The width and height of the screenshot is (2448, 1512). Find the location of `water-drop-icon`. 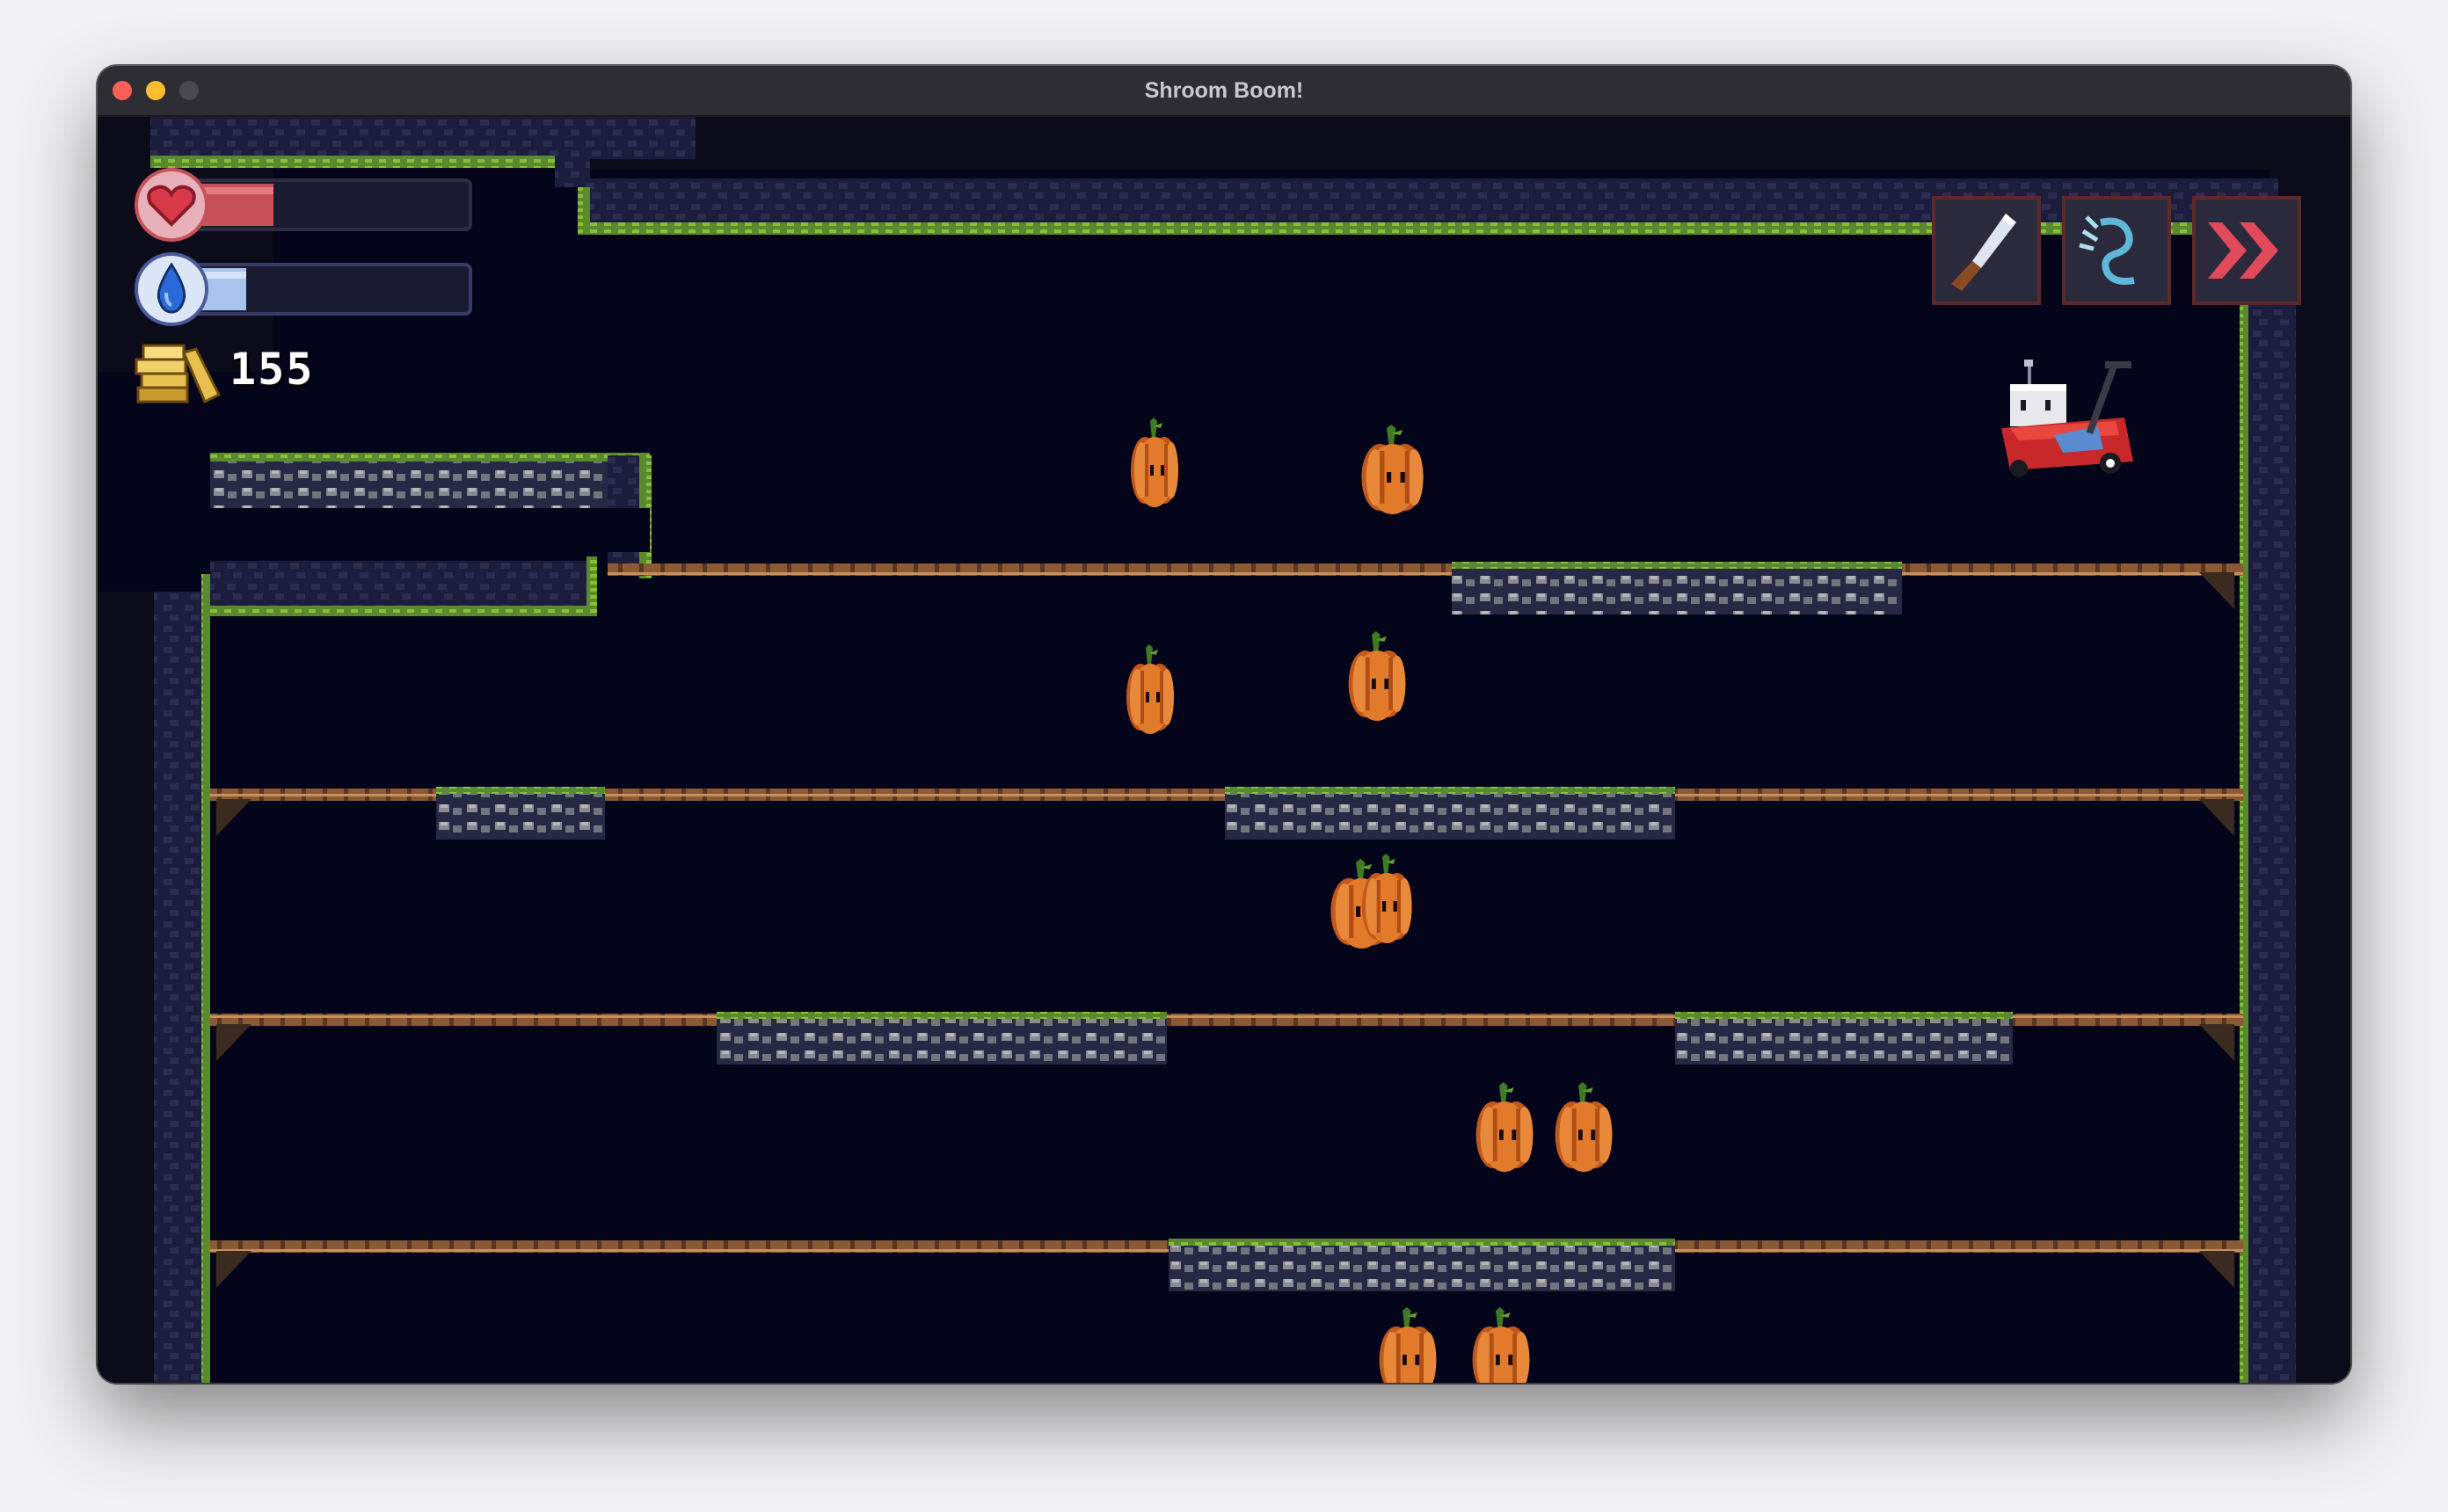

water-drop-icon is located at coordinates (171, 289).